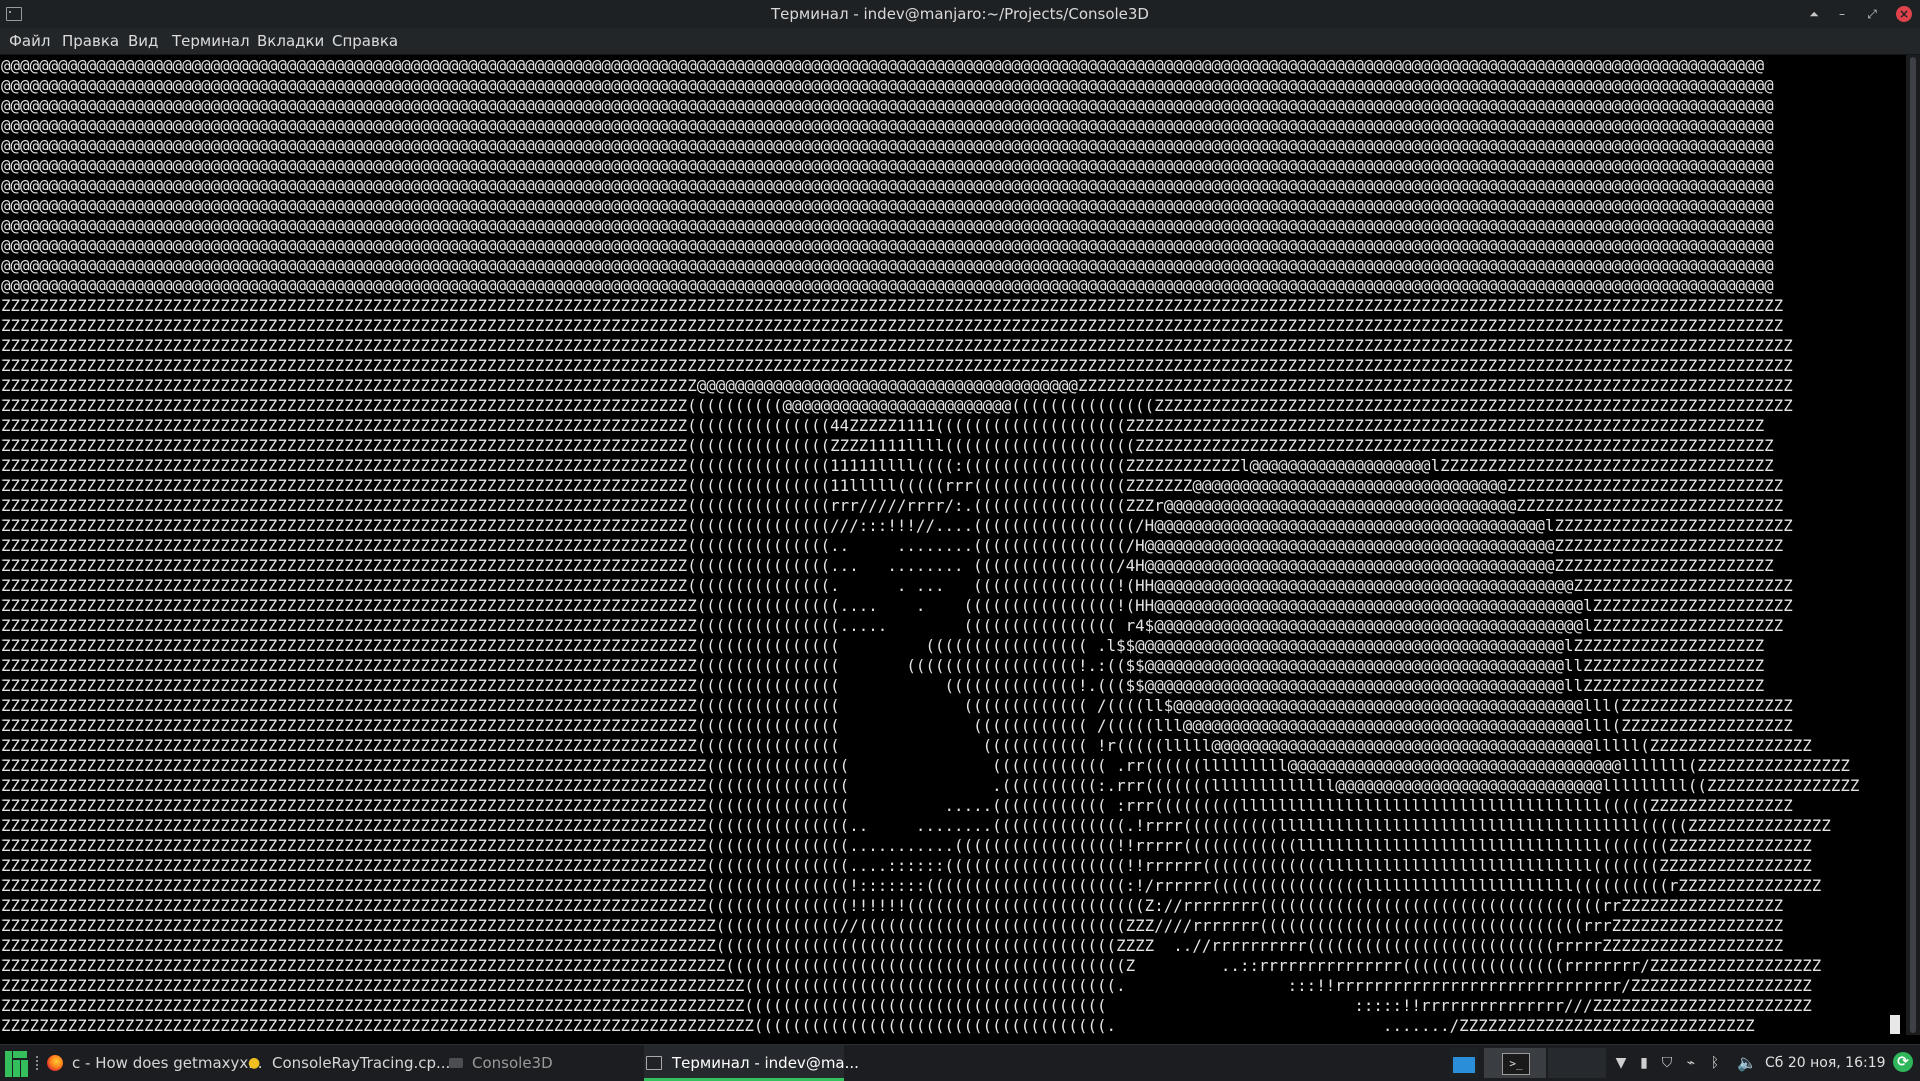  I want to click on workspace-2: >_, so click(1515, 1063).